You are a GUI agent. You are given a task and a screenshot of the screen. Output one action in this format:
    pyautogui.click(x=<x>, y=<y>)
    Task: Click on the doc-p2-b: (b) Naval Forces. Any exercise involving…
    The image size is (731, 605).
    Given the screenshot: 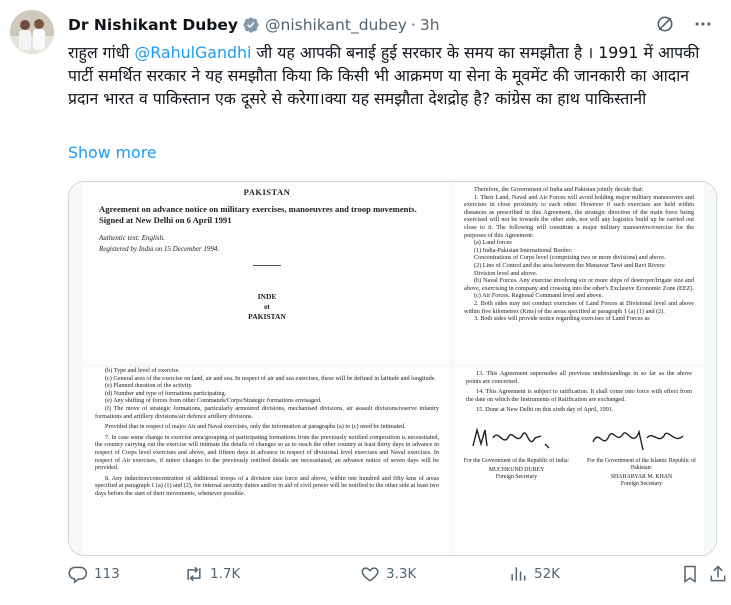 What is the action you would take?
    pyautogui.click(x=579, y=284)
    